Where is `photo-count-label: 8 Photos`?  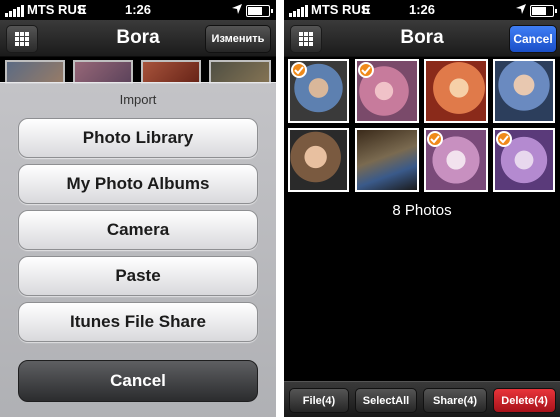 photo-count-label: 8 Photos is located at coordinates (422, 210).